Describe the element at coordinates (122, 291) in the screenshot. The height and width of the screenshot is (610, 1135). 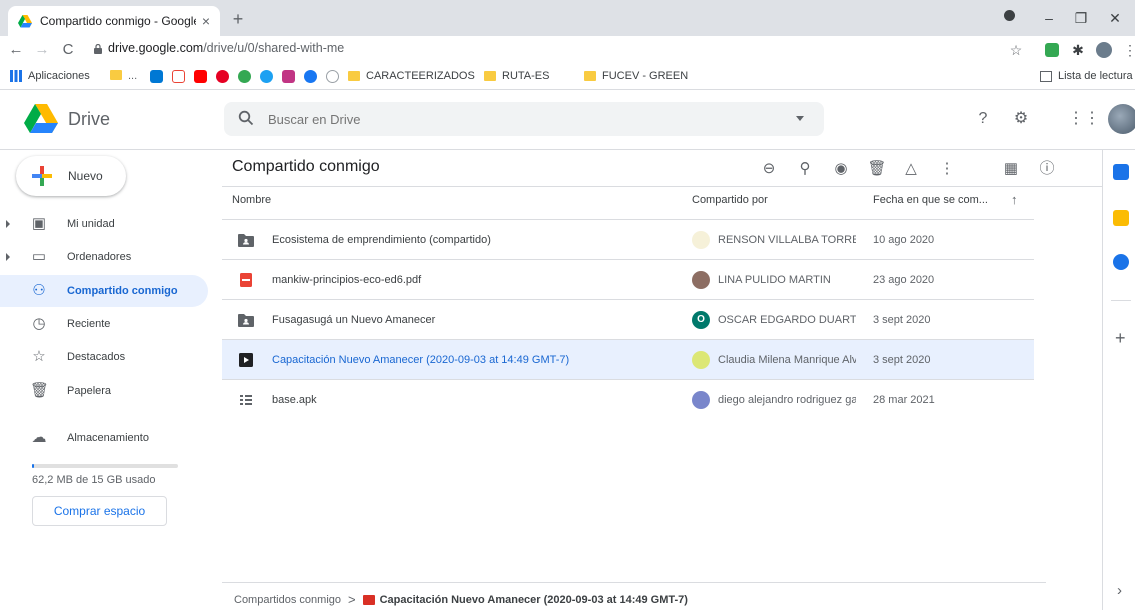
I see `sidebar-item-label: Compartido conmigo` at that location.